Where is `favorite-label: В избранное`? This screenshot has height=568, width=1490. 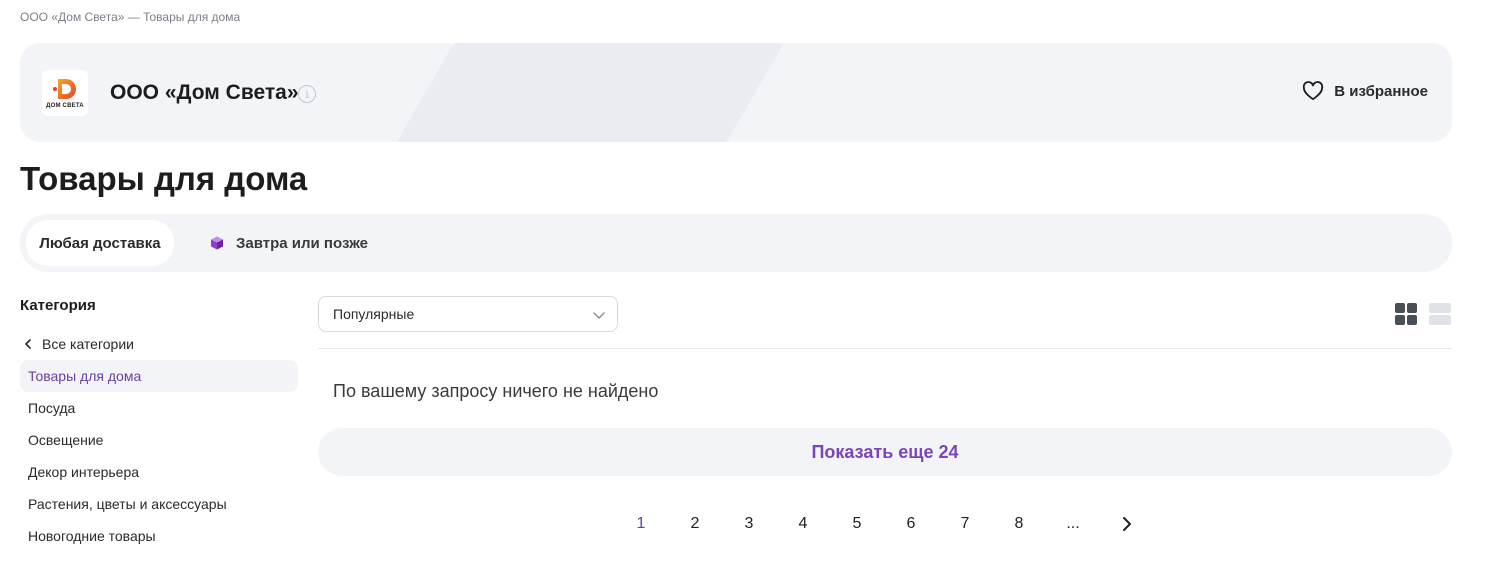
favorite-label: В избранное is located at coordinates (1381, 91).